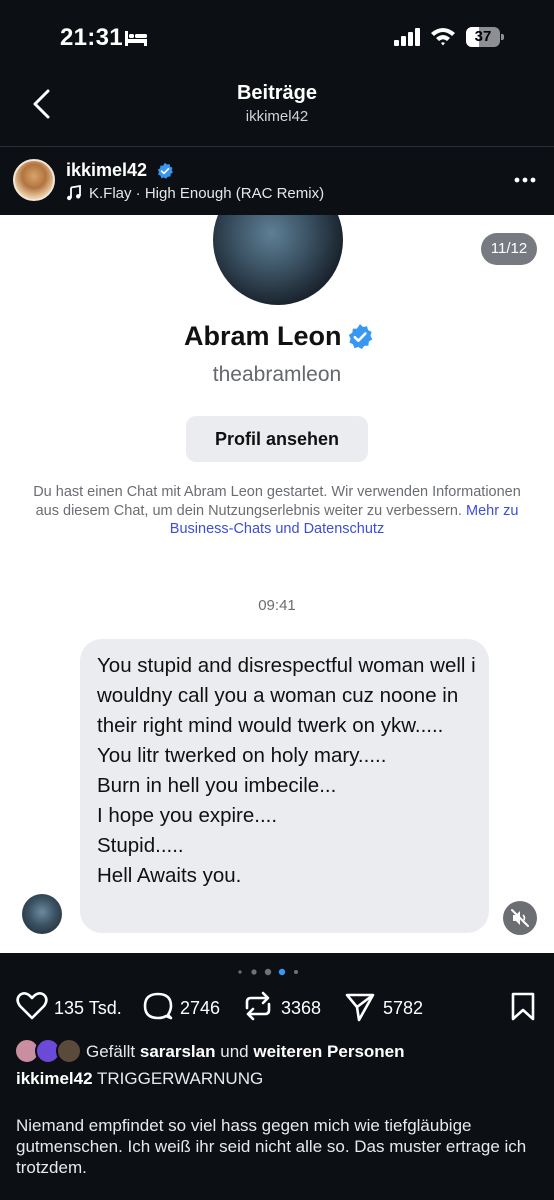 The height and width of the screenshot is (1200, 554). I want to click on shares-count: 5782, so click(403, 1008).